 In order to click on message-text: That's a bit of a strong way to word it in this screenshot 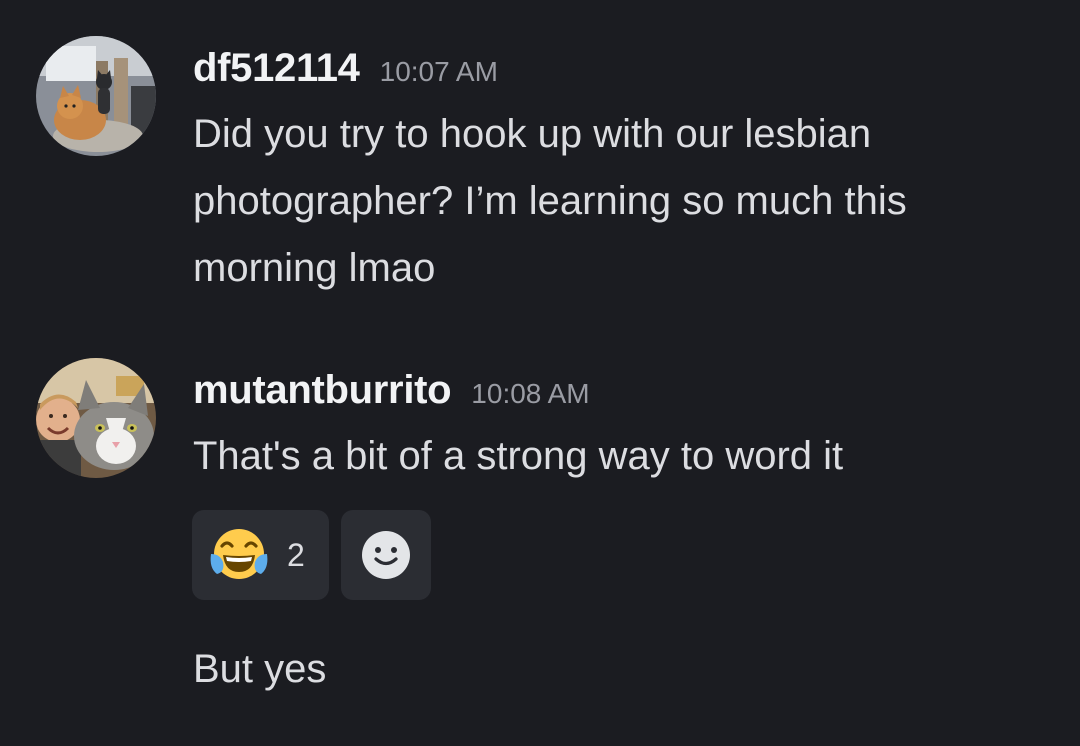, I will do `click(518, 456)`.